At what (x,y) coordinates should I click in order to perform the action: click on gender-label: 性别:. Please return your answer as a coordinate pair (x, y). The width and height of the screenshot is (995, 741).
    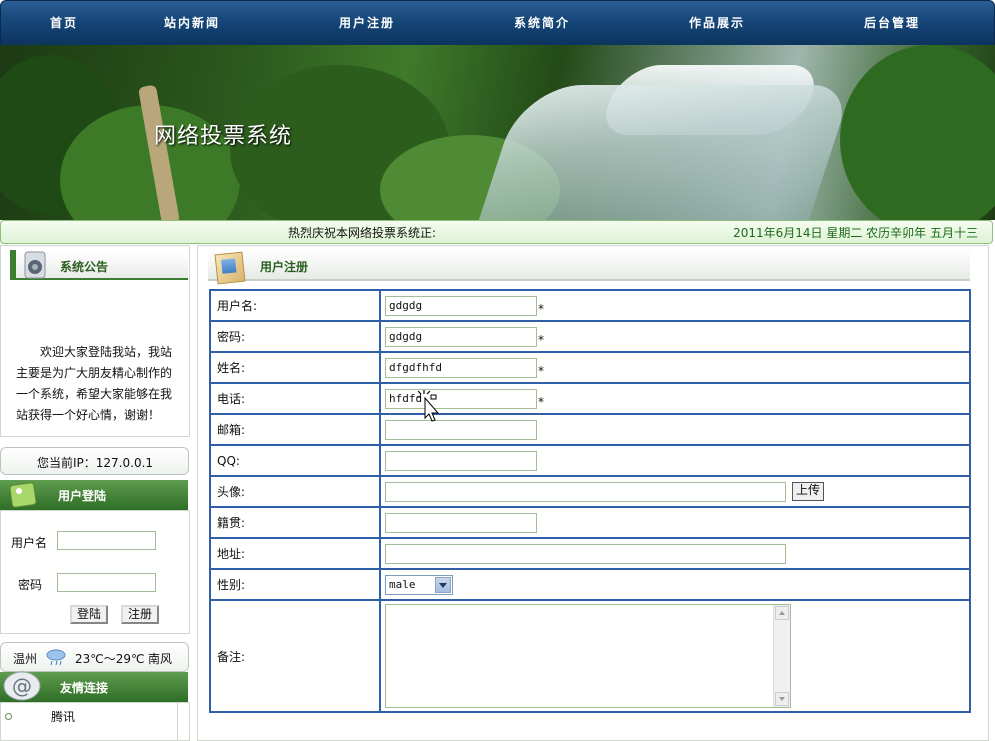
    Looking at the image, I should click on (295, 584).